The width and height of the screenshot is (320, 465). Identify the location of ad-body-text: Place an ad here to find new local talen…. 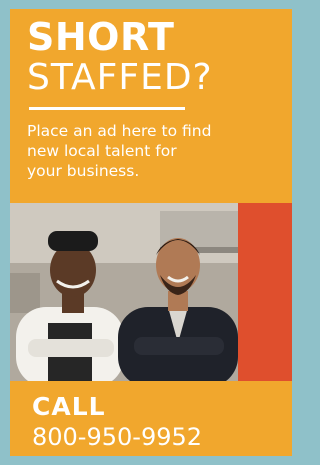
(152, 151).